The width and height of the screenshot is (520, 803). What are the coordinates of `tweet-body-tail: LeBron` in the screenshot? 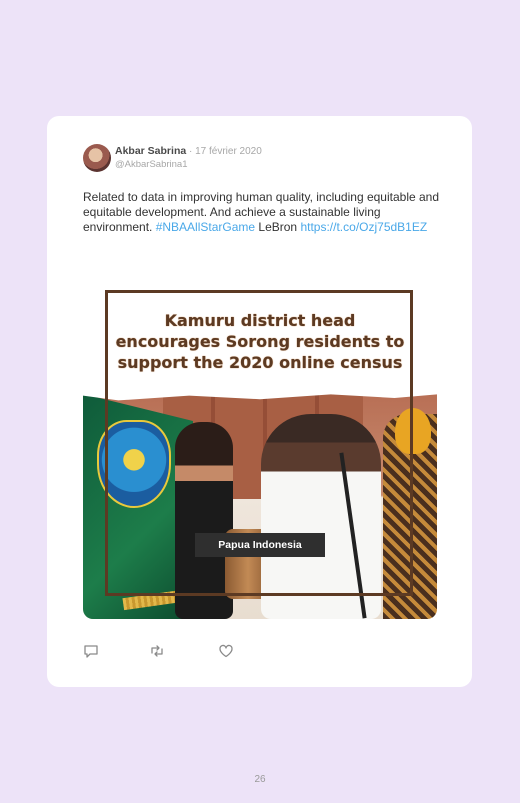 It's located at (278, 227).